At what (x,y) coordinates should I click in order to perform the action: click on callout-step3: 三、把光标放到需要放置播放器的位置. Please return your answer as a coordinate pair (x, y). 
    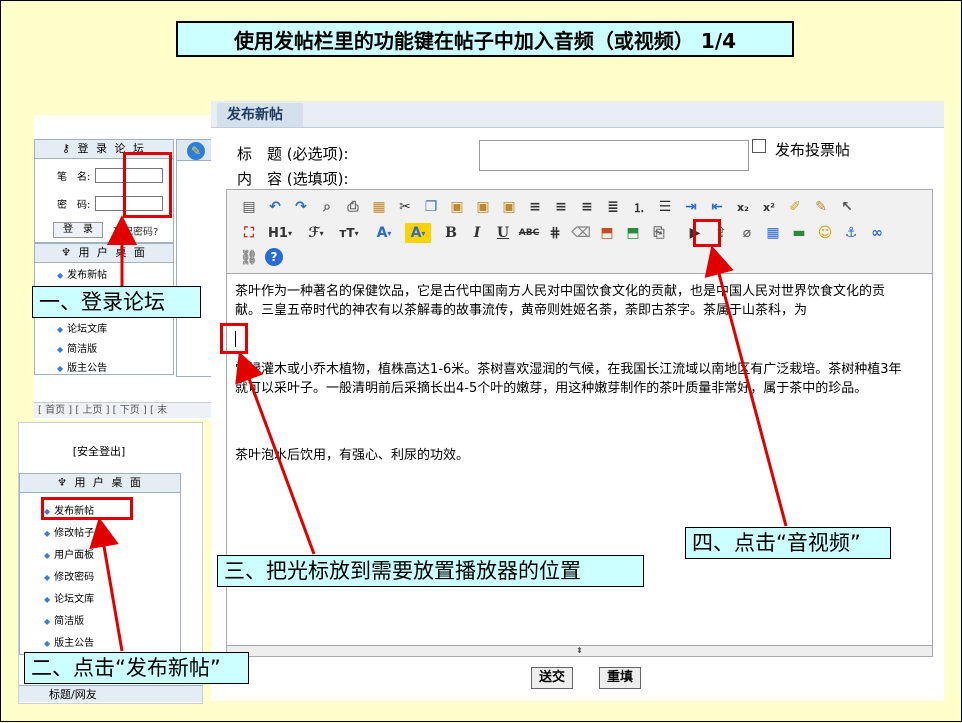
    Looking at the image, I should click on (430, 571).